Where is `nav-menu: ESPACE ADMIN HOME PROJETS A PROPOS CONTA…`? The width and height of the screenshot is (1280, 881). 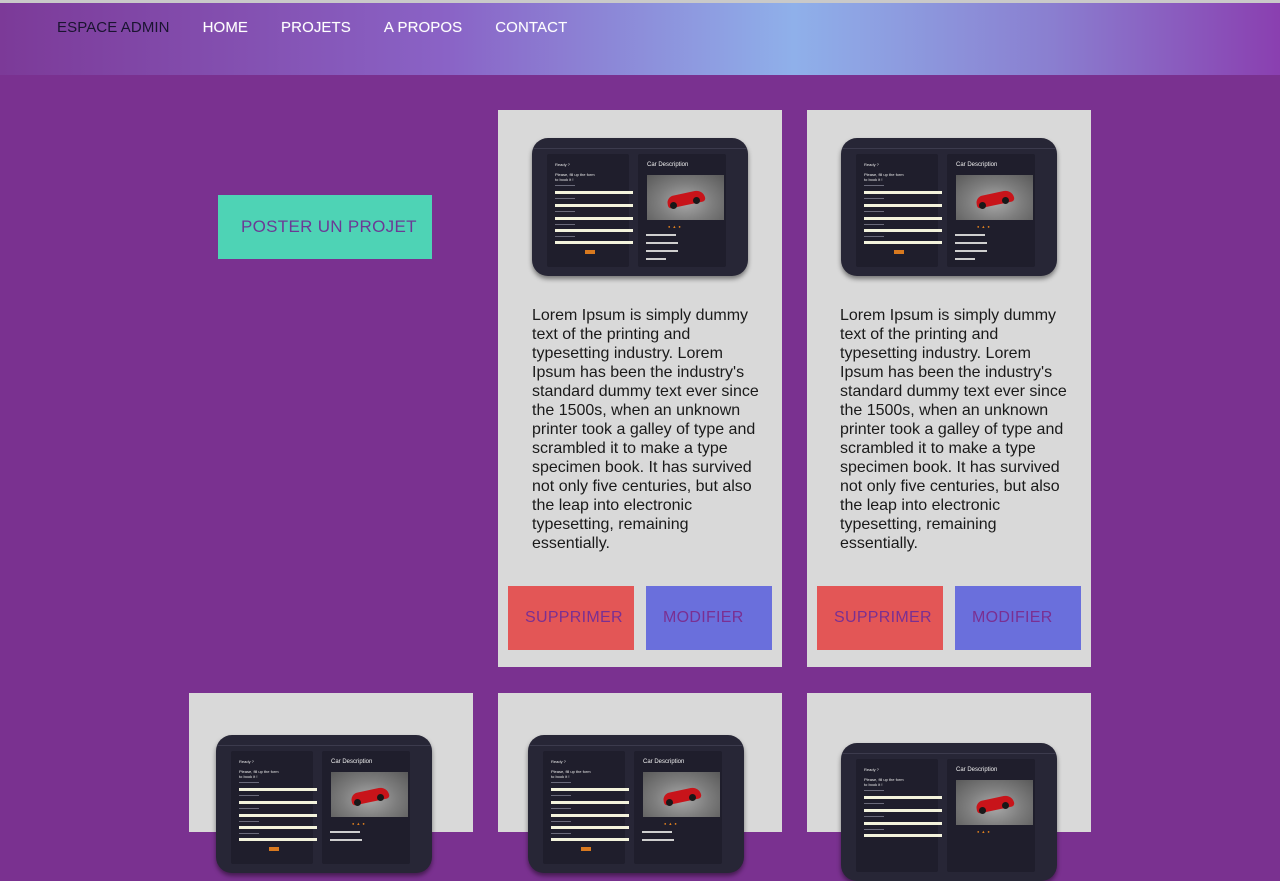
nav-menu: ESPACE ADMIN HOME PROJETS A PROPOS CONTA… is located at coordinates (328, 27).